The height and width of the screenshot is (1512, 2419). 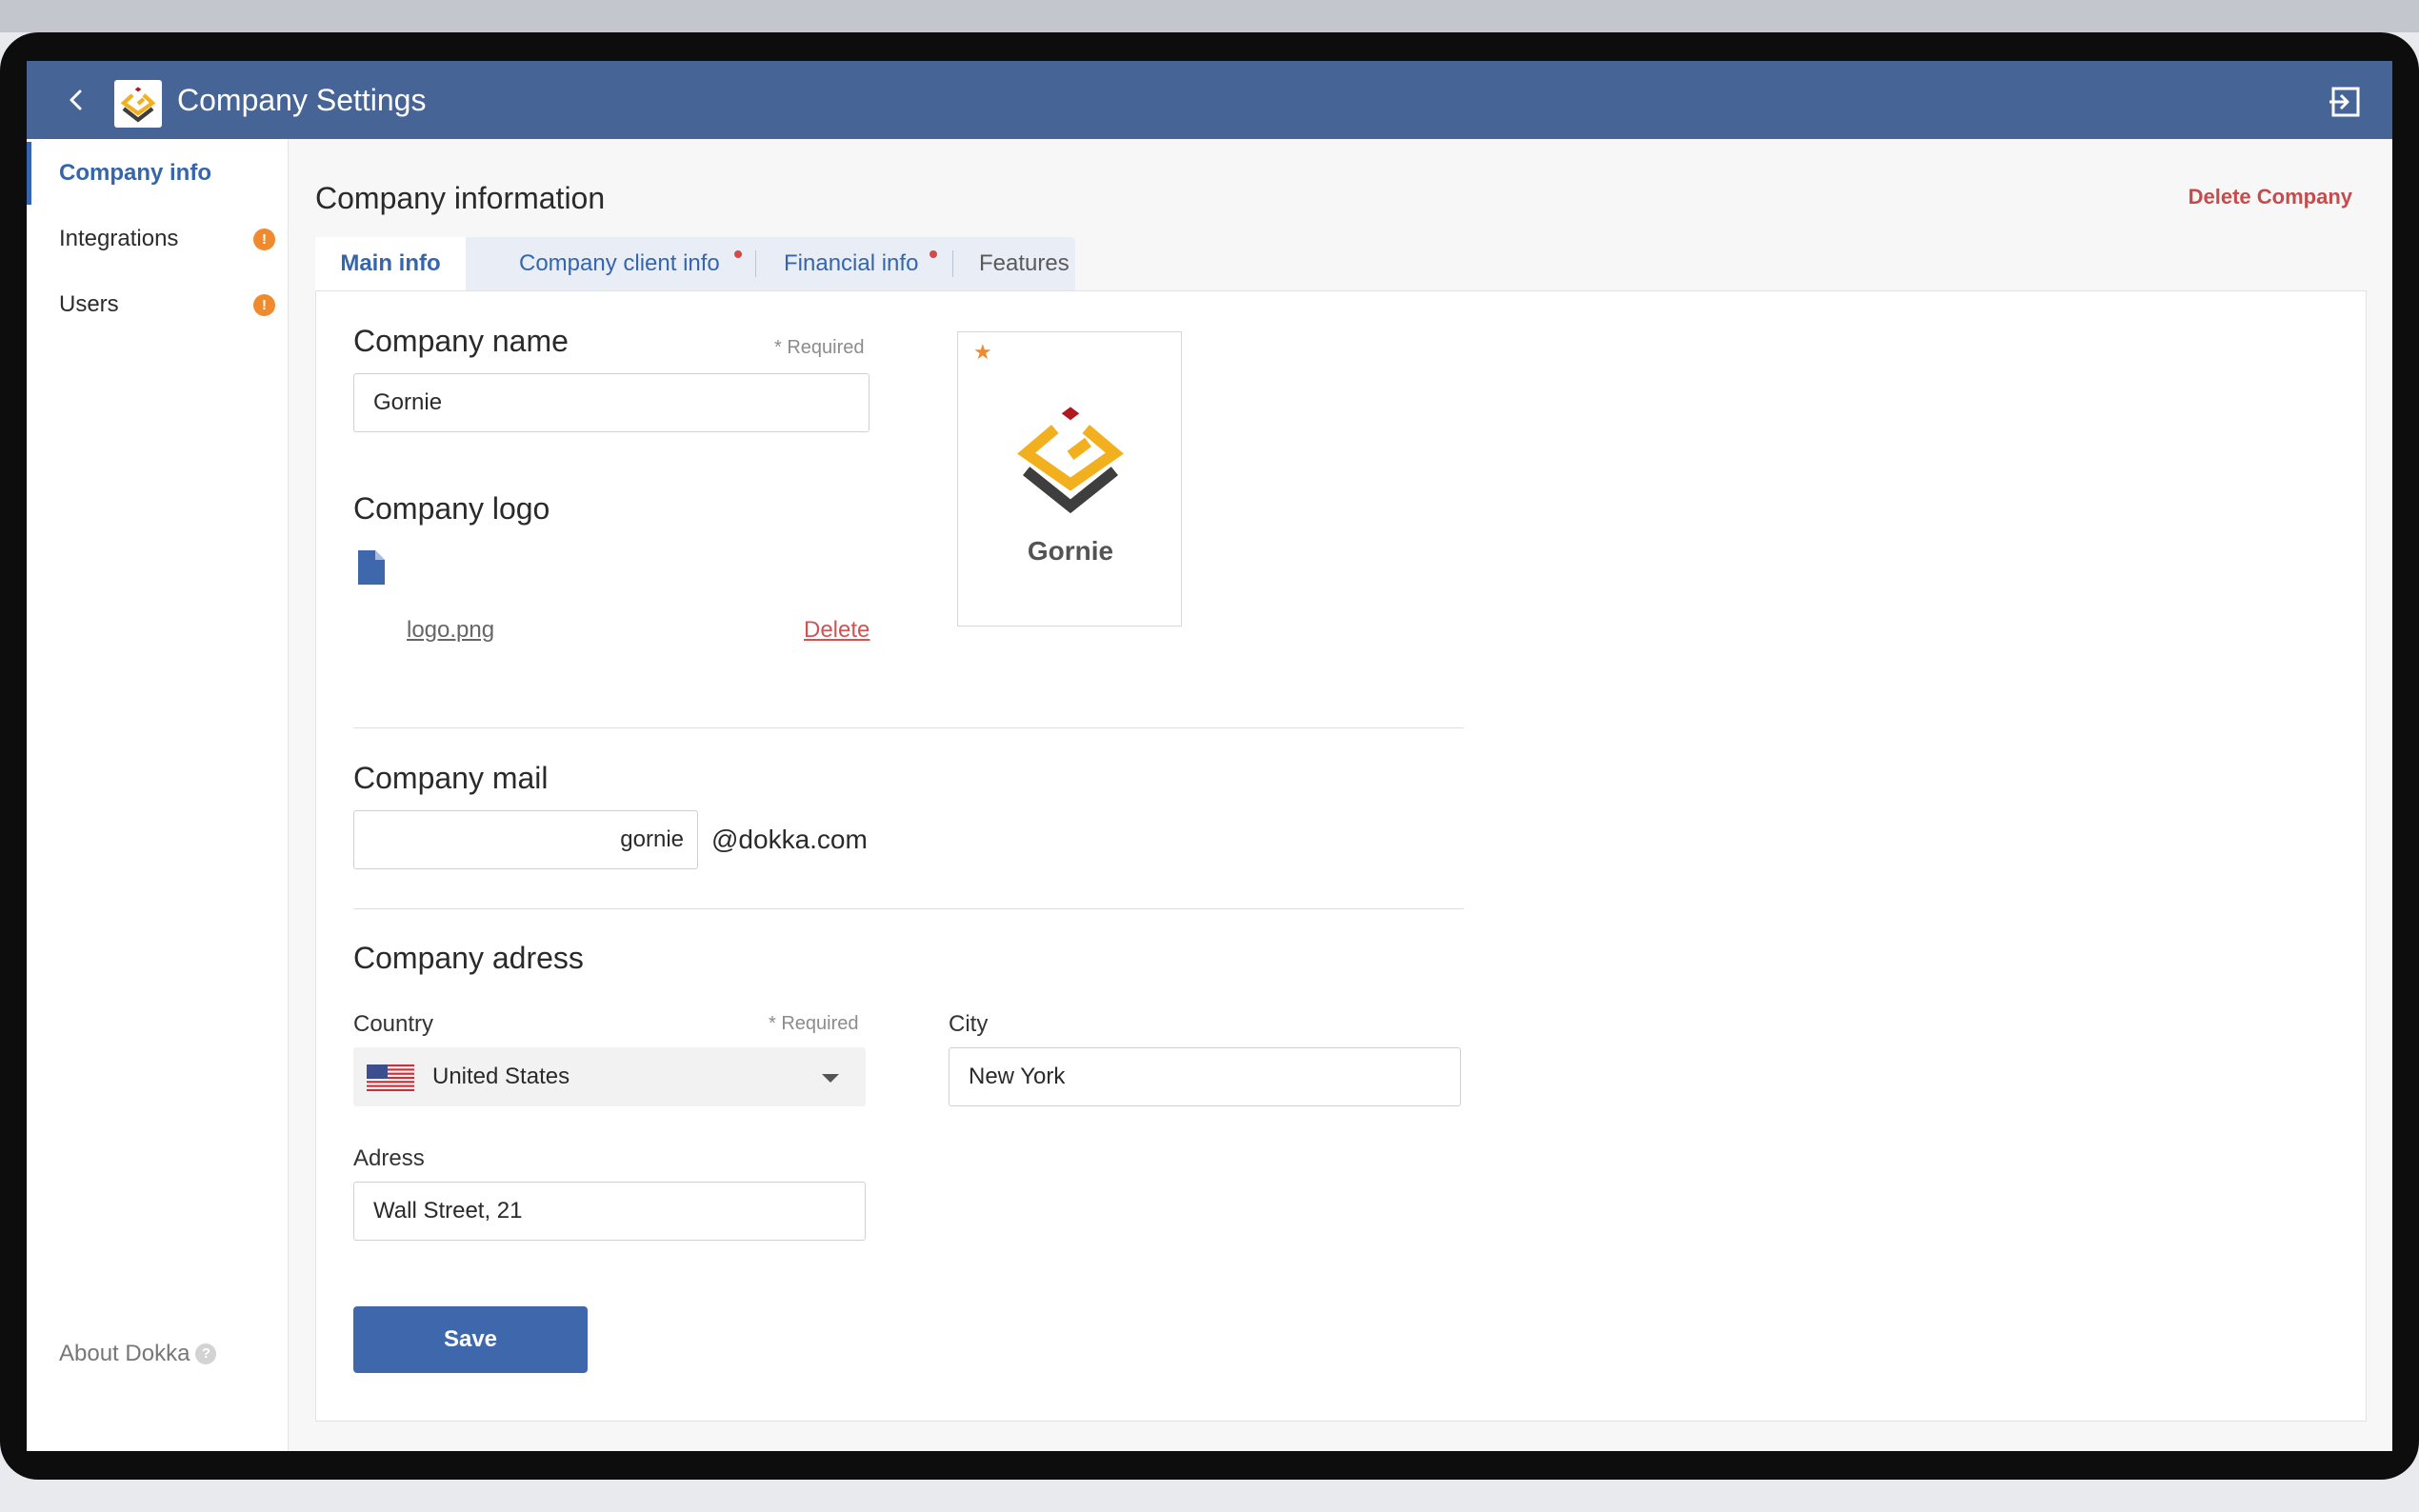 What do you see at coordinates (389, 1158) in the screenshot?
I see `address-label: Adress` at bounding box center [389, 1158].